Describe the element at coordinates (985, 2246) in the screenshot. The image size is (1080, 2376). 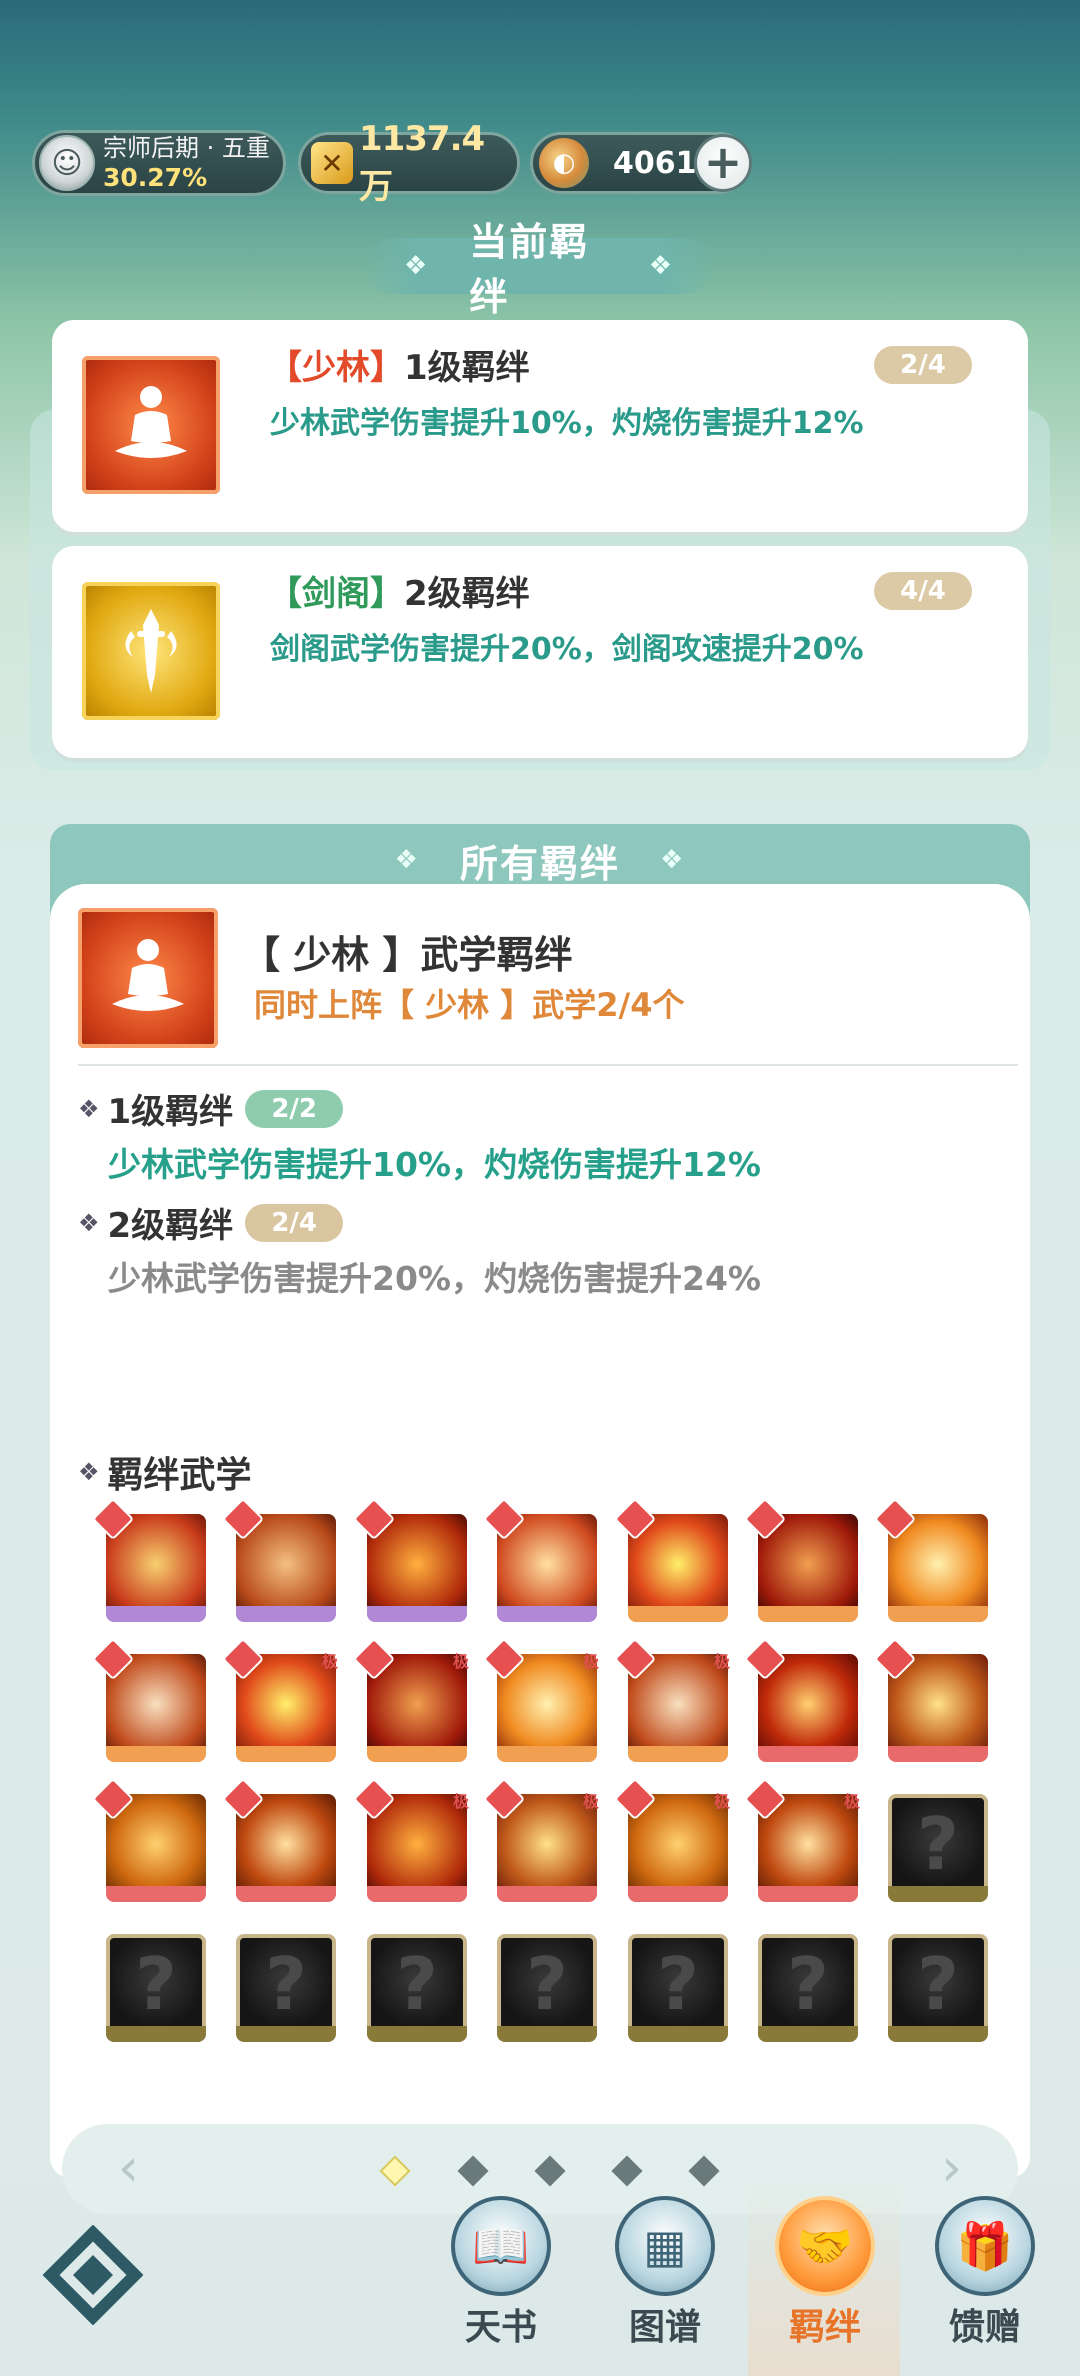
I see `gift-icon: 🎁` at that location.